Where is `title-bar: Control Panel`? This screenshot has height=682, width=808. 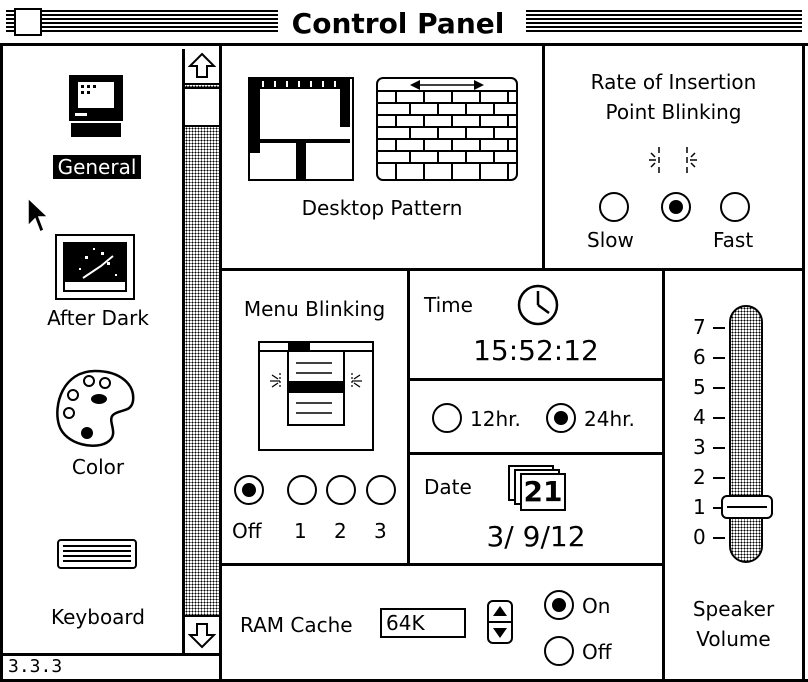
title-bar: Control Panel is located at coordinates (404, 23).